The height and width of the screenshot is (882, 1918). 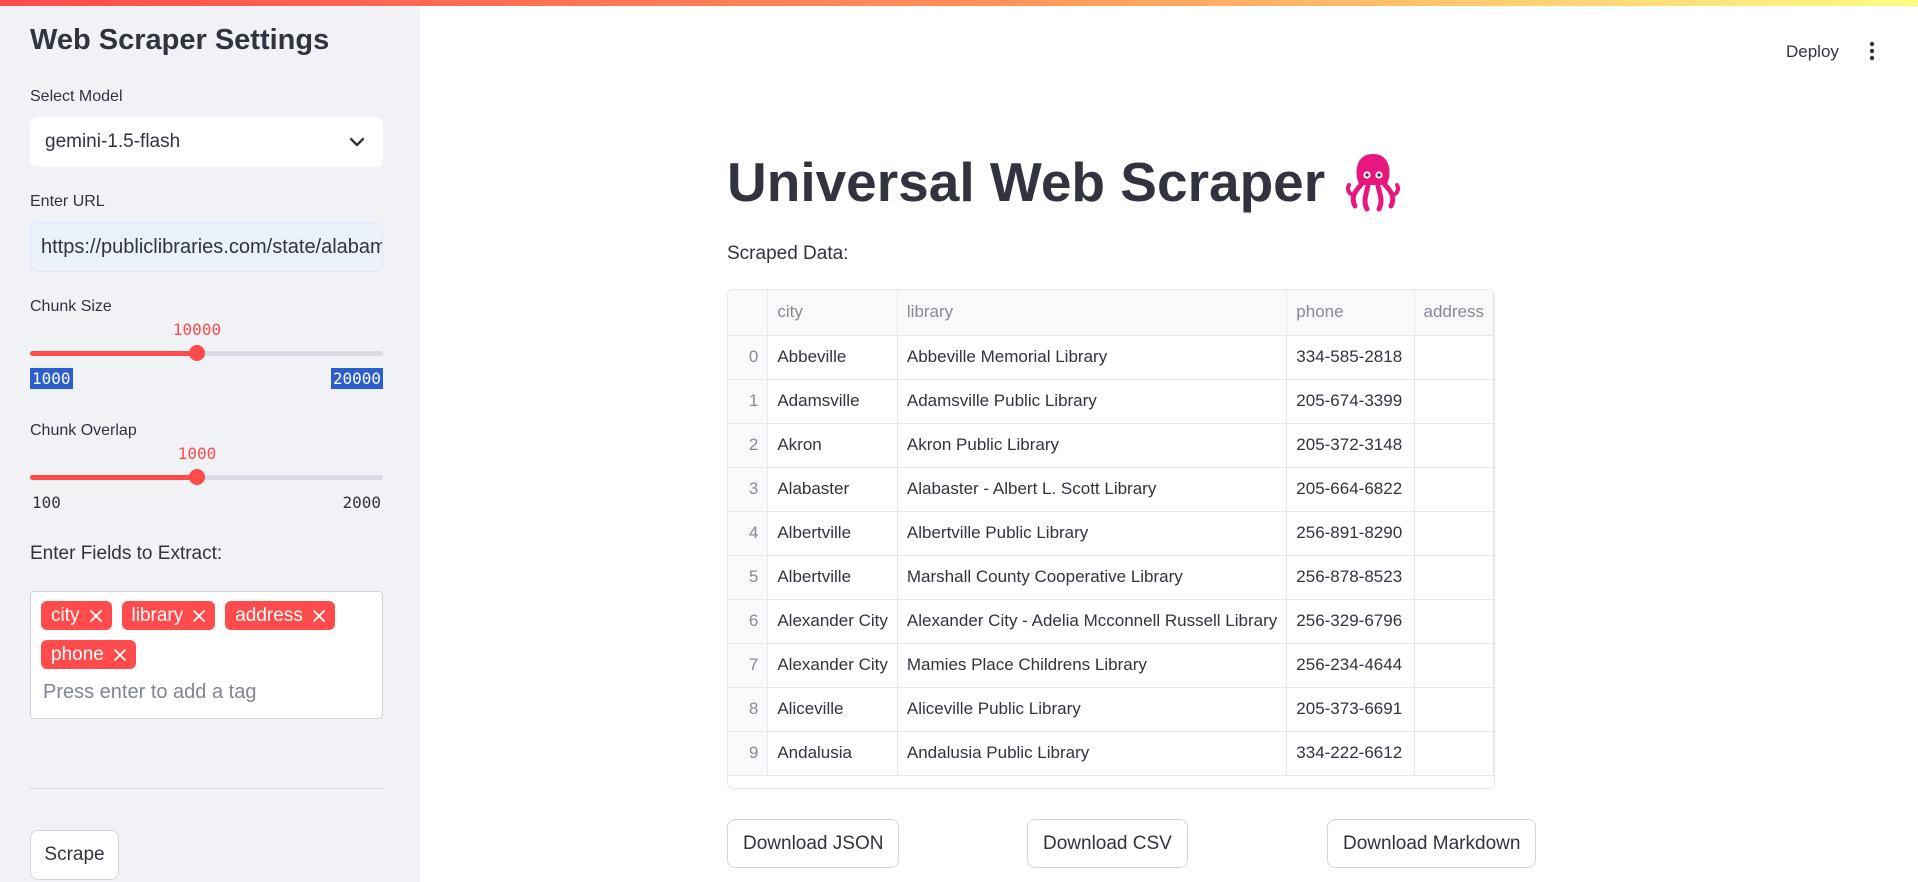 What do you see at coordinates (197, 453) in the screenshot?
I see `slider-current-value: 1000` at bounding box center [197, 453].